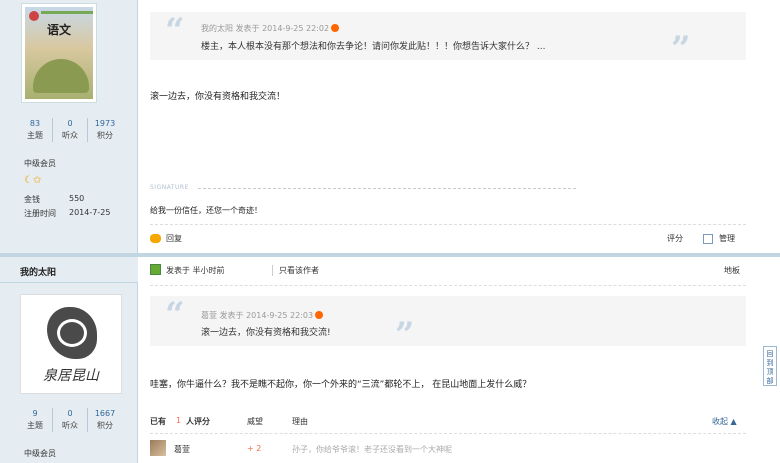  What do you see at coordinates (155, 238) in the screenshot?
I see `reply-icon` at bounding box center [155, 238].